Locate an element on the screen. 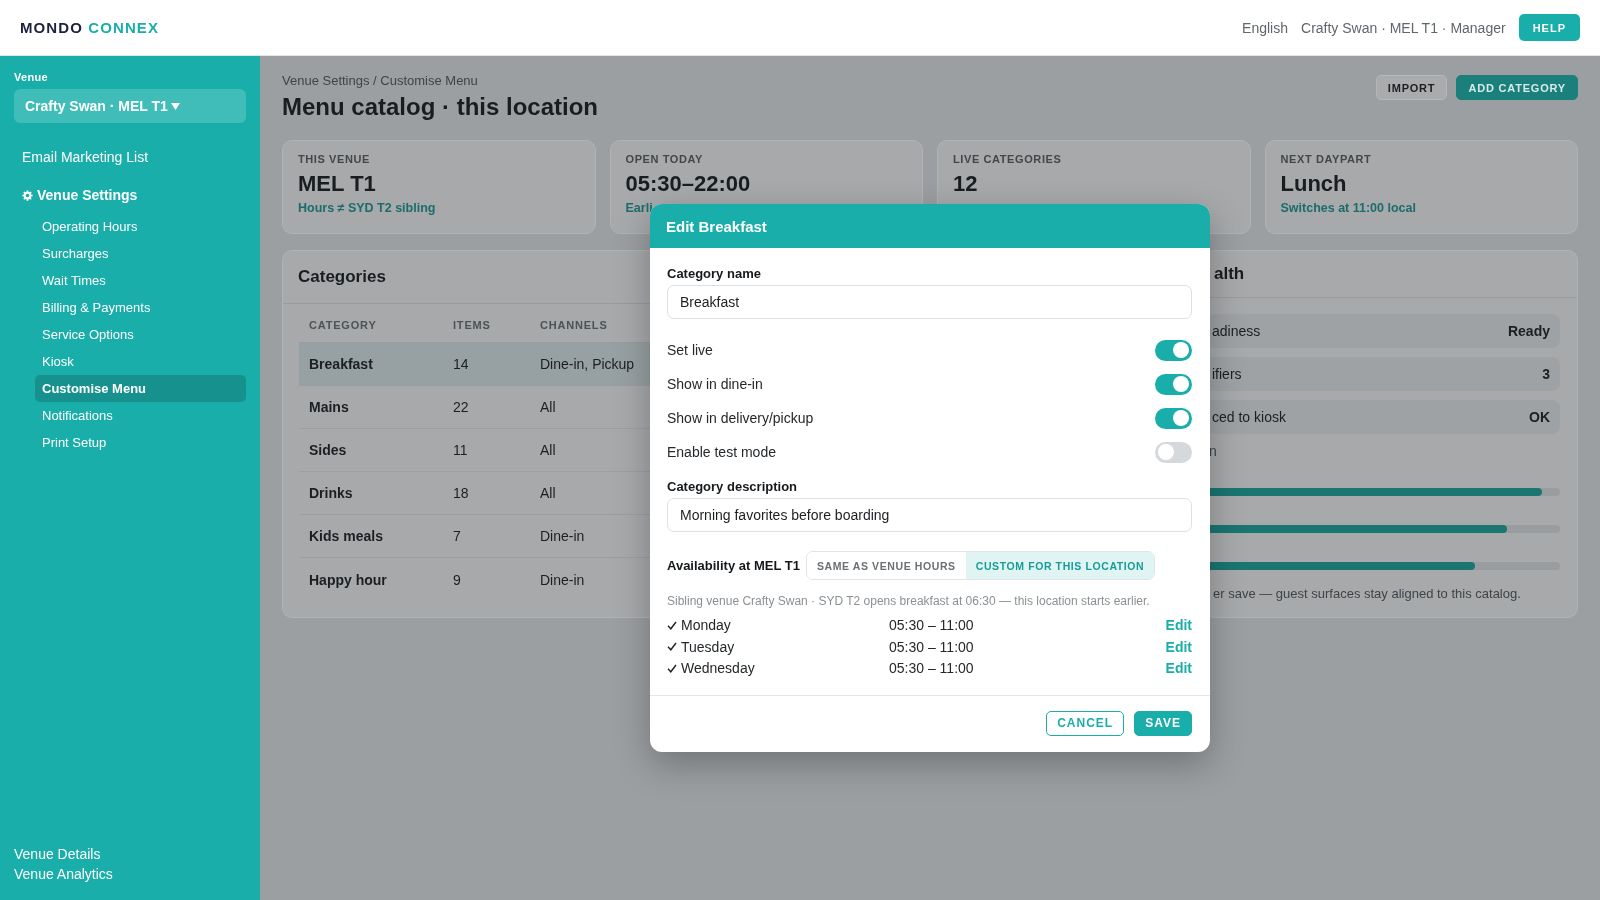  availability-label: Availability at MEL T1 is located at coordinates (733, 566).